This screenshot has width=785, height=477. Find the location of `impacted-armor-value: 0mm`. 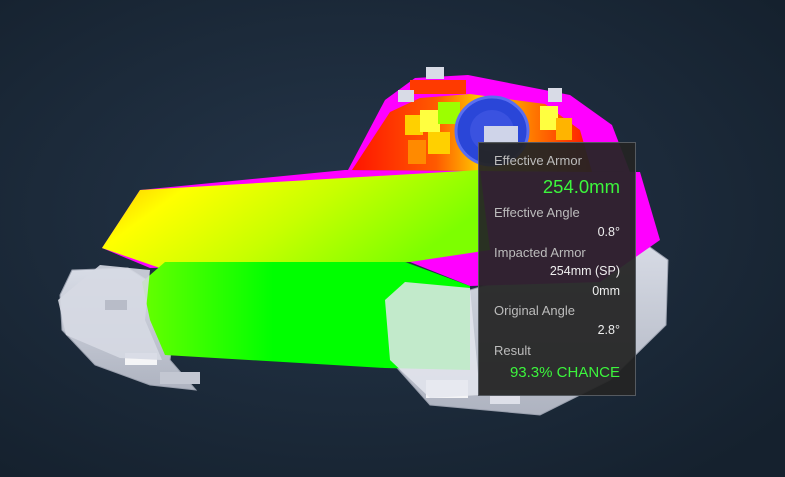

impacted-armor-value: 0mm is located at coordinates (606, 291).